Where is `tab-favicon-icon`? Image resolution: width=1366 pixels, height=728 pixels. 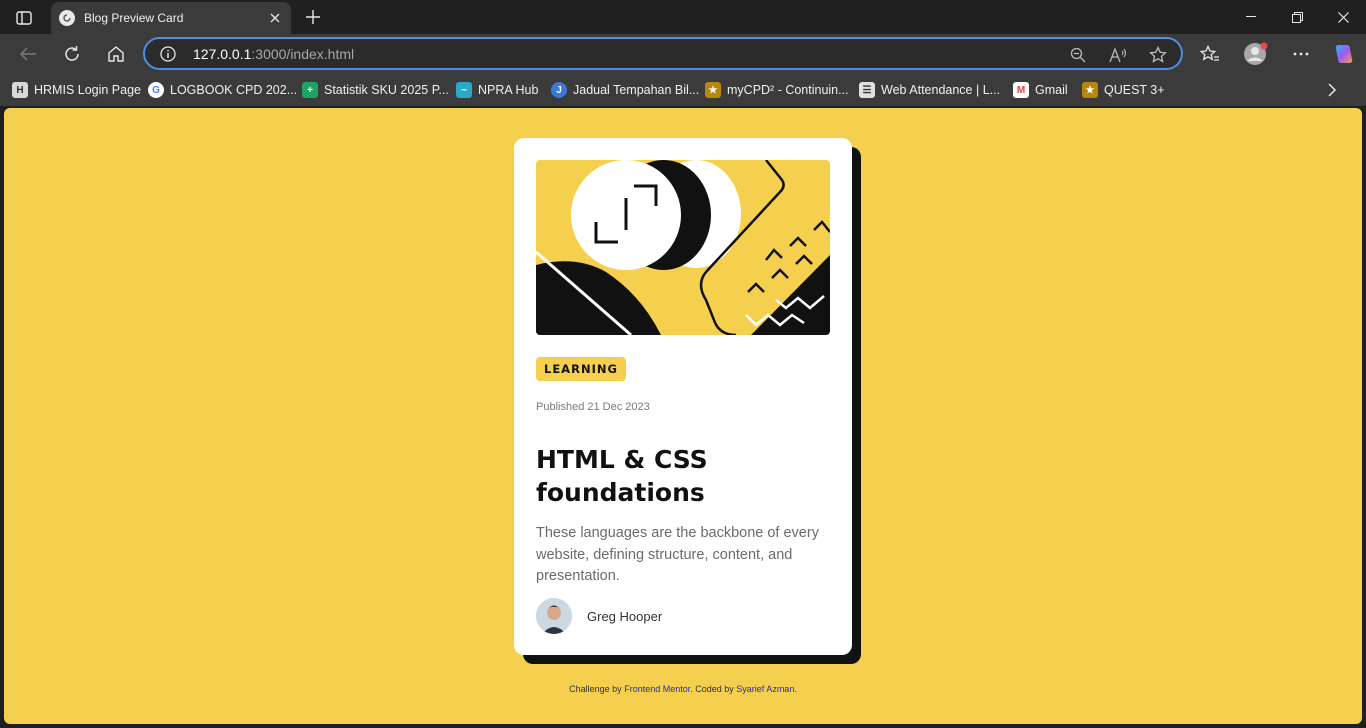 tab-favicon-icon is located at coordinates (67, 18).